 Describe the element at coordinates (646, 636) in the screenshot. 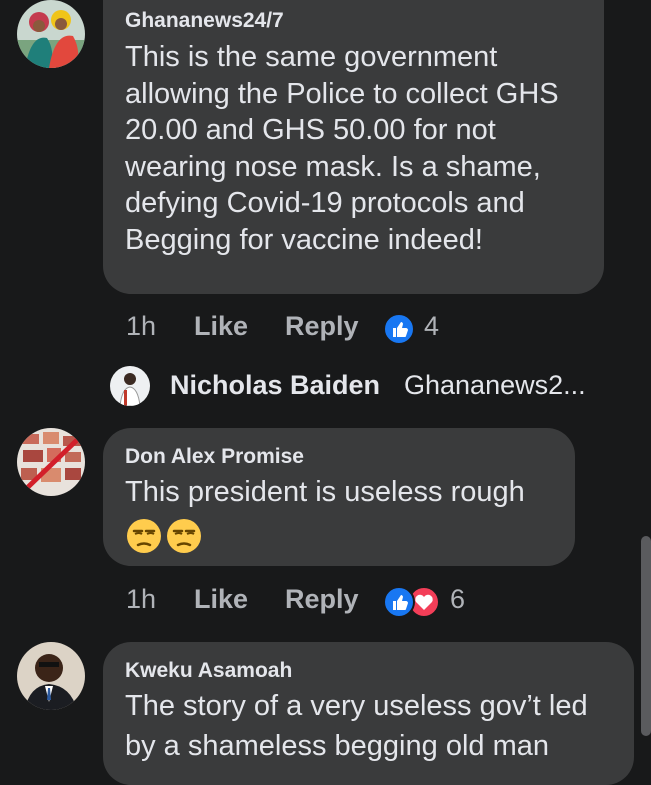

I see `scrollbar` at that location.